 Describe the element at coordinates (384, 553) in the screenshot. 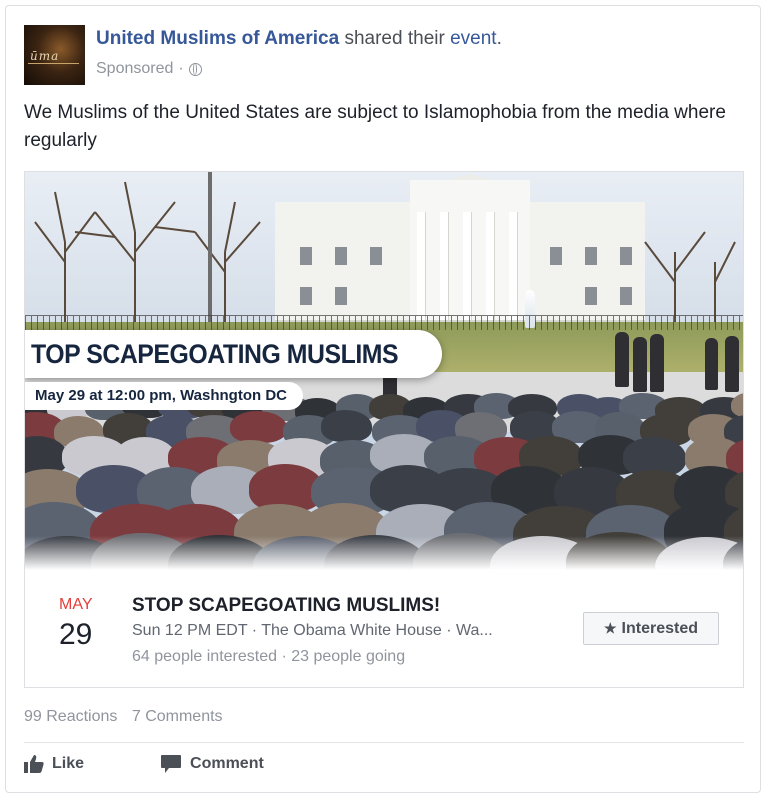

I see `image-bottom-fade` at that location.